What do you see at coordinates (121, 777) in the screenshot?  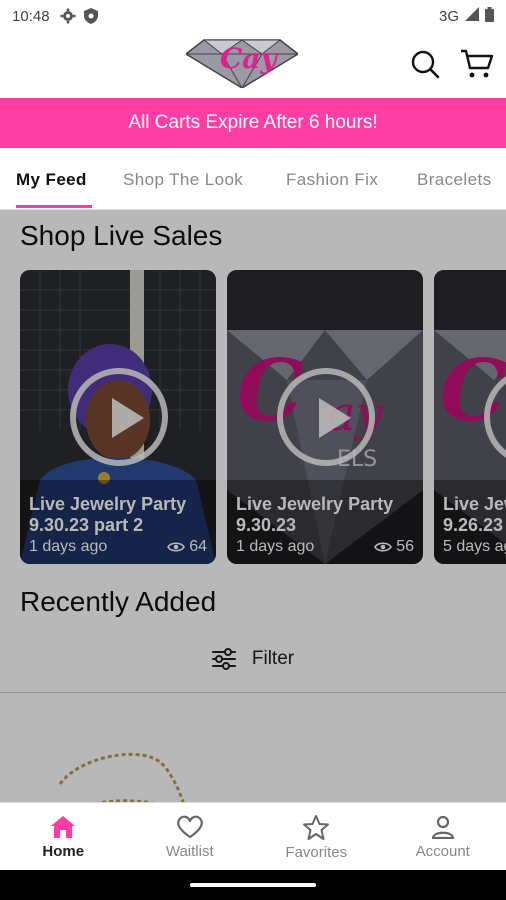 I see `necklace-image` at bounding box center [121, 777].